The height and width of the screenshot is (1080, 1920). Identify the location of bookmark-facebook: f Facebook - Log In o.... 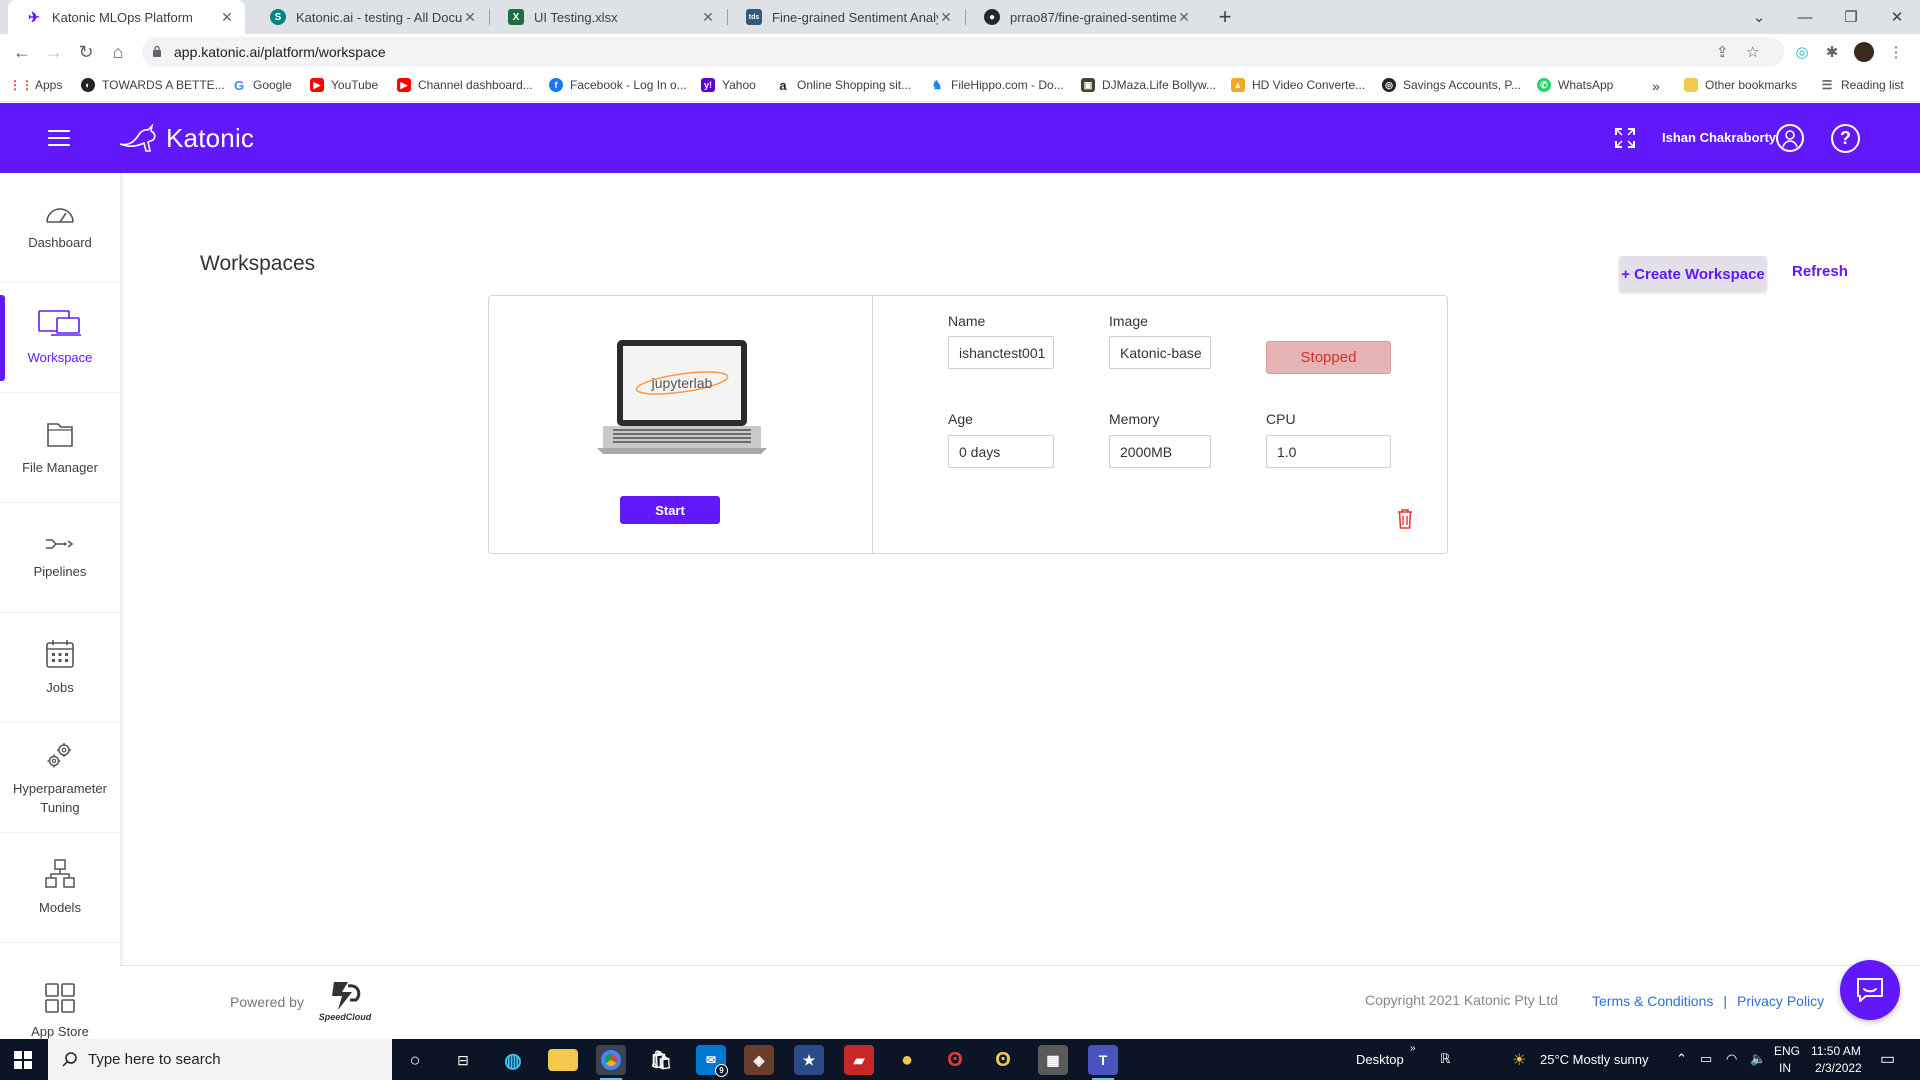
(618, 85).